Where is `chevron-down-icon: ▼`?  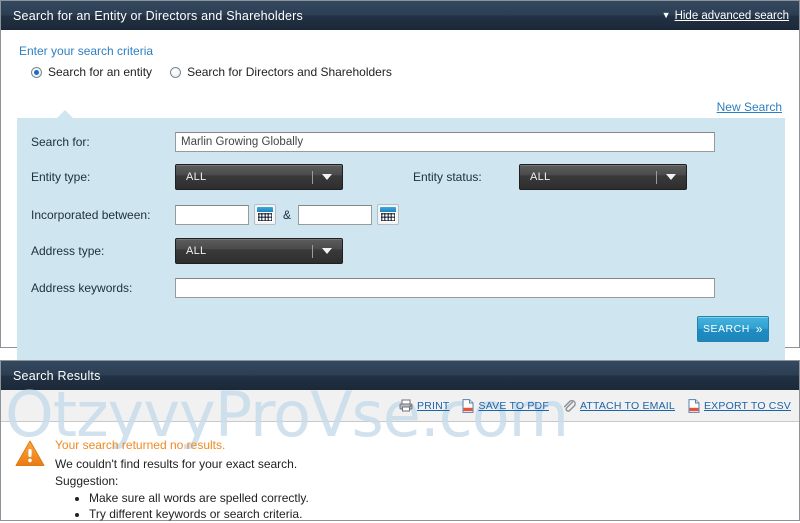 chevron-down-icon: ▼ is located at coordinates (666, 14).